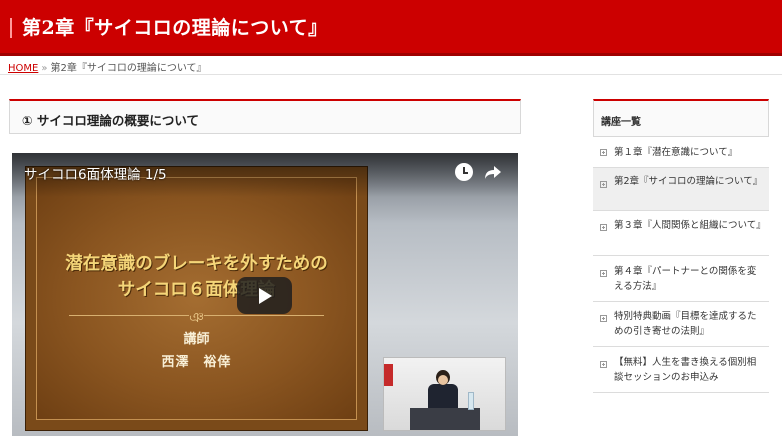 The height and width of the screenshot is (447, 782). What do you see at coordinates (688, 181) in the screenshot?
I see `sidebar-item-label: 第2章『サイコロの理論について』` at bounding box center [688, 181].